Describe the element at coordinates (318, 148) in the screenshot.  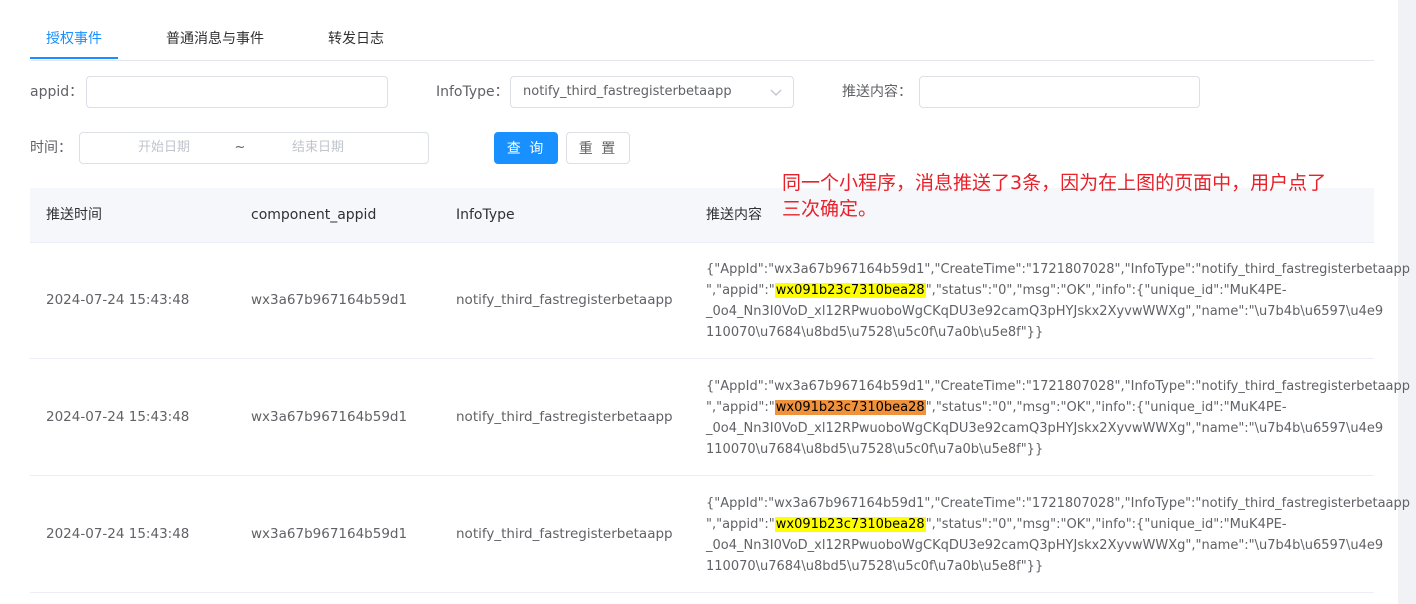
I see `end-date-input: 结束日期` at that location.